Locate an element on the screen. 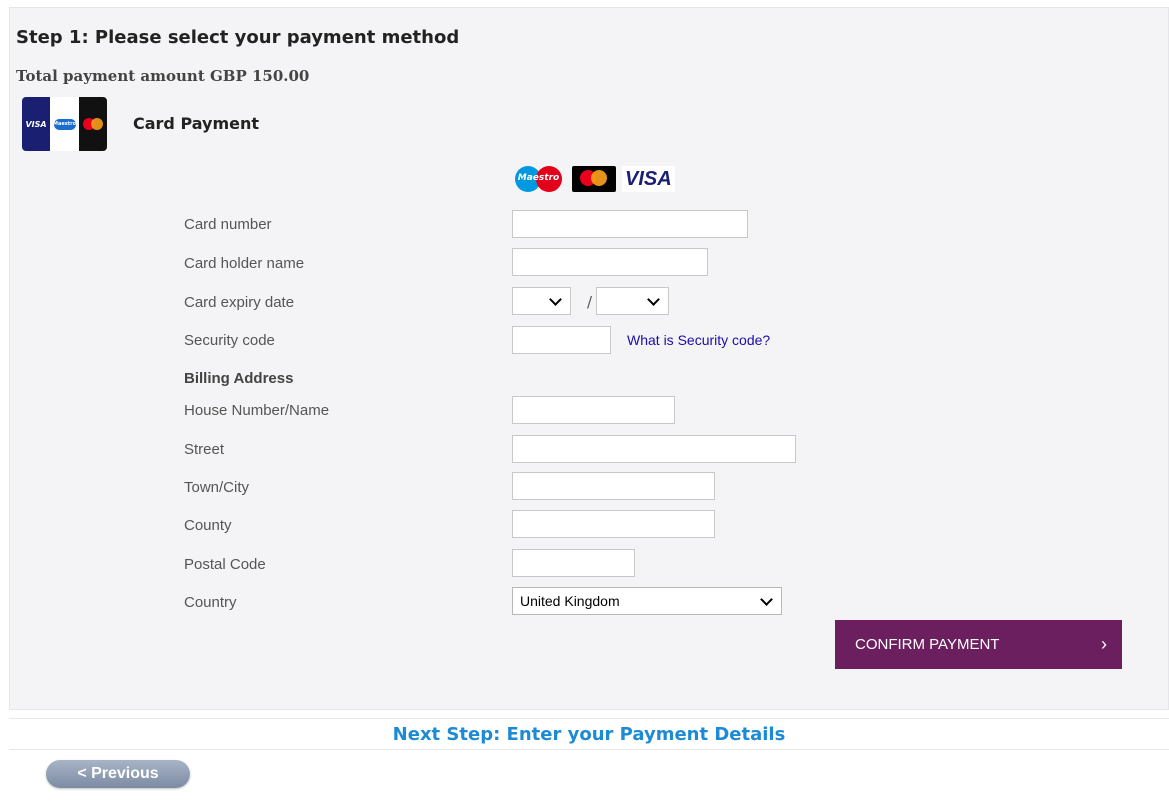 Image resolution: width=1169 pixels, height=805 pixels. street-label: Street is located at coordinates (204, 449).